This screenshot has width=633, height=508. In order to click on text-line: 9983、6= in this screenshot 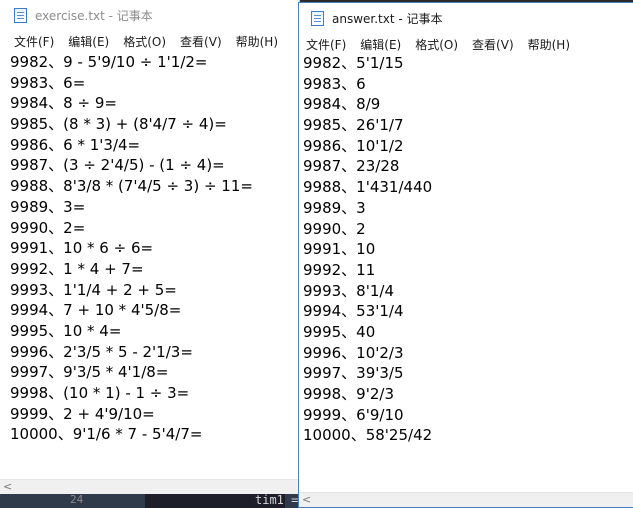, I will do `click(48, 82)`.